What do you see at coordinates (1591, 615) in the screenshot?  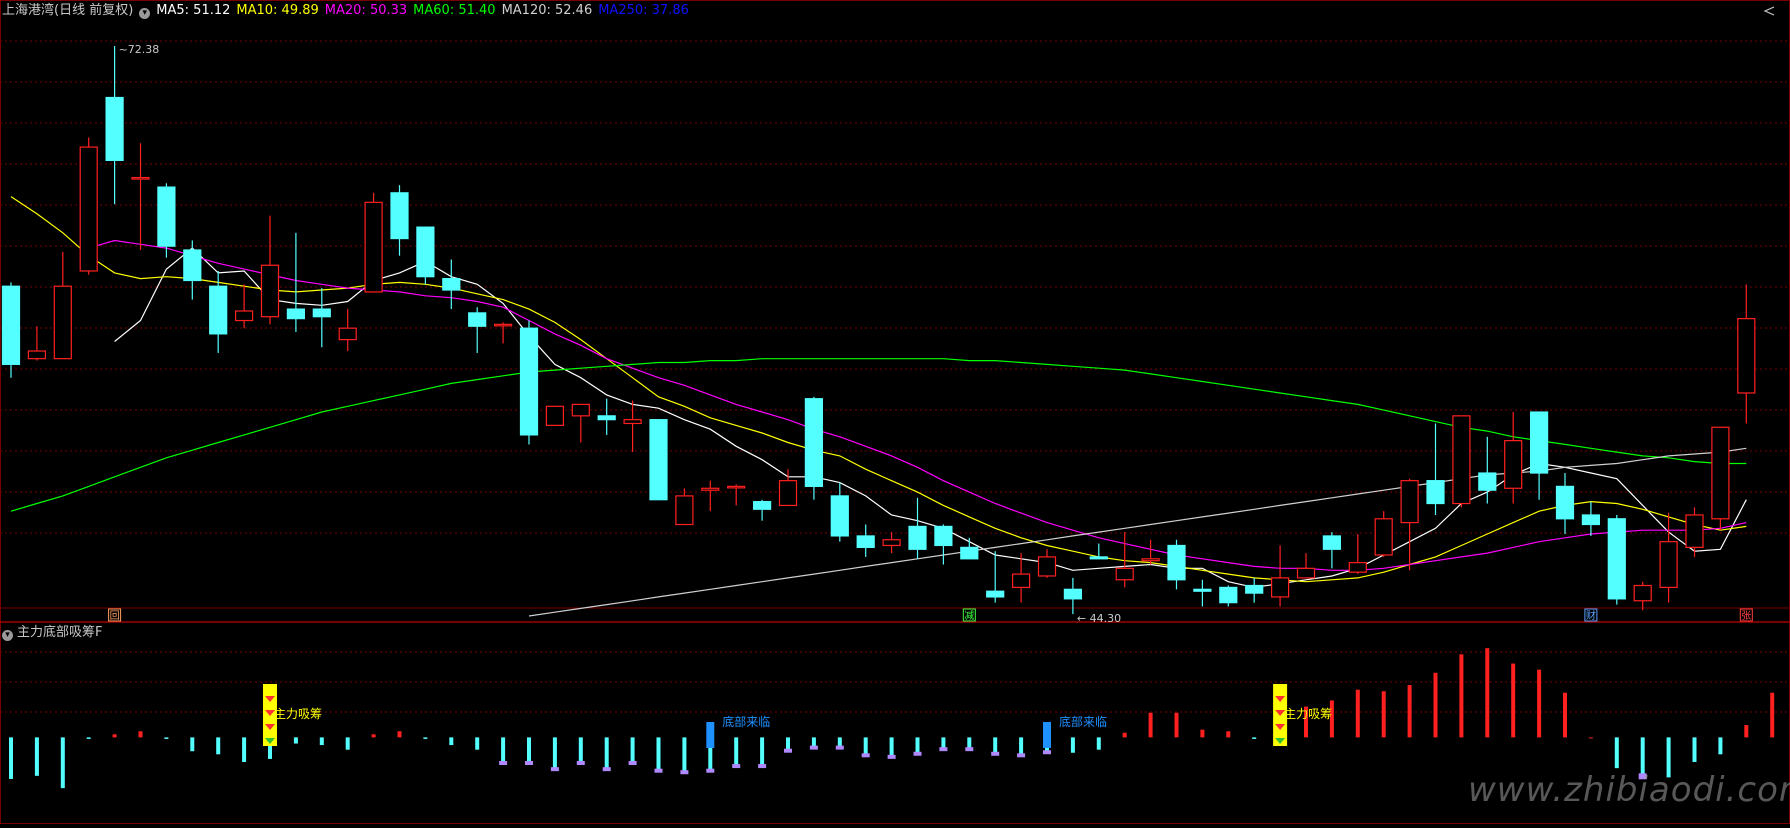 I see `event-marker-label: 财` at bounding box center [1591, 615].